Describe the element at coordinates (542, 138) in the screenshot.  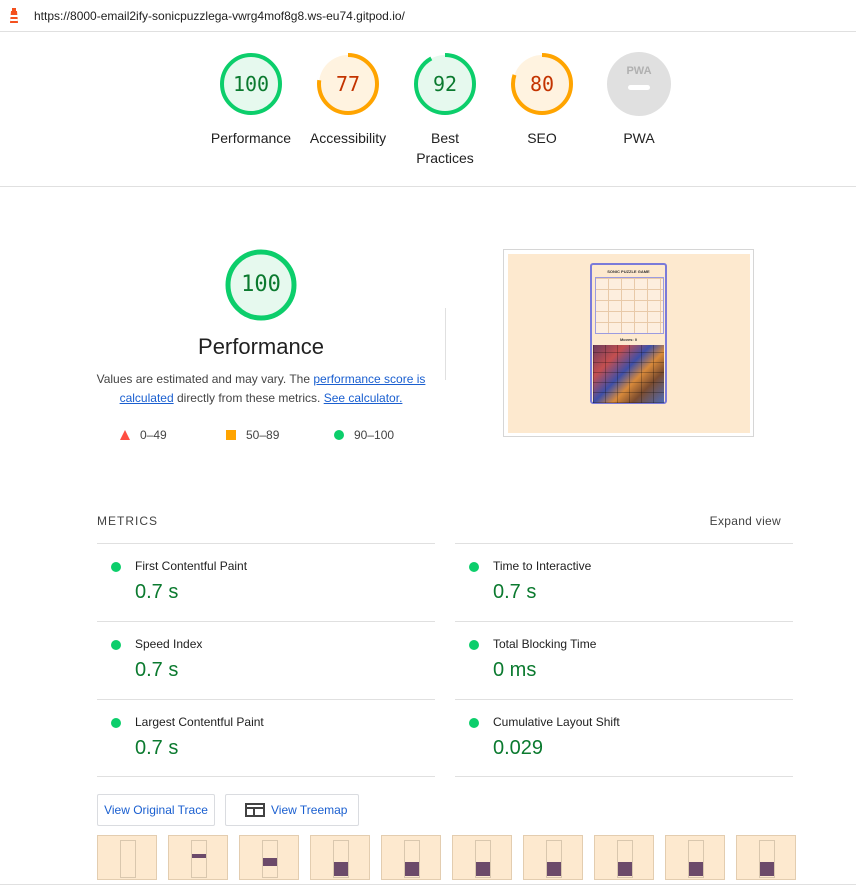
I see `gauge-label: SEO` at that location.